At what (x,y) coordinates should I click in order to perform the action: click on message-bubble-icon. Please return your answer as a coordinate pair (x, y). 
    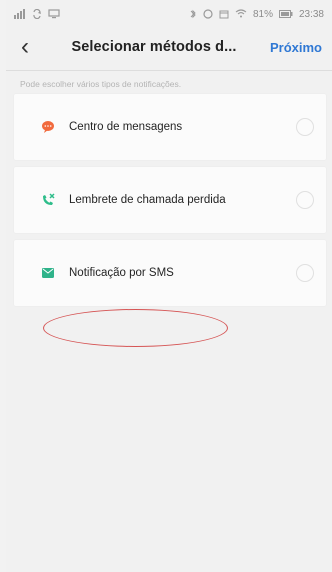
    Looking at the image, I should click on (48, 127).